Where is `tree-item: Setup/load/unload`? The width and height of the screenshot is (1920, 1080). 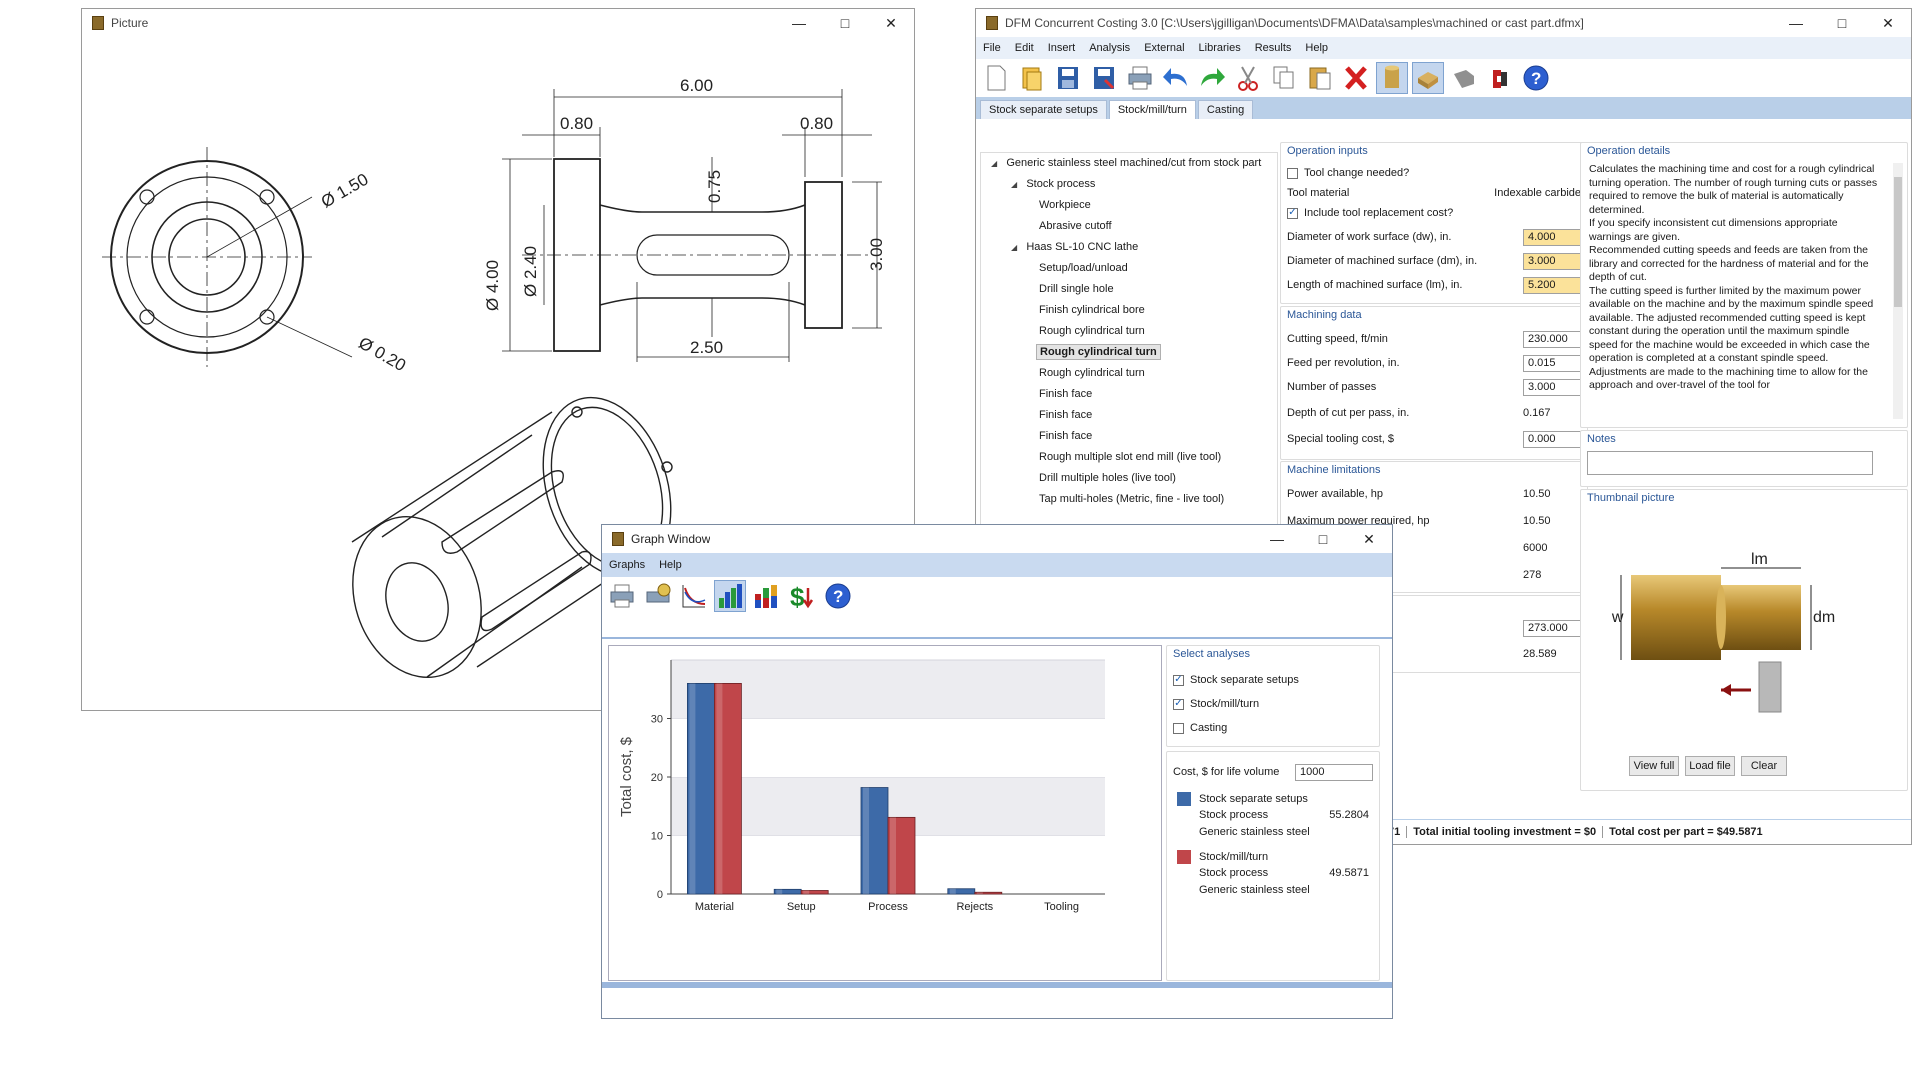
tree-item: Setup/load/unload is located at coordinates (1083, 268).